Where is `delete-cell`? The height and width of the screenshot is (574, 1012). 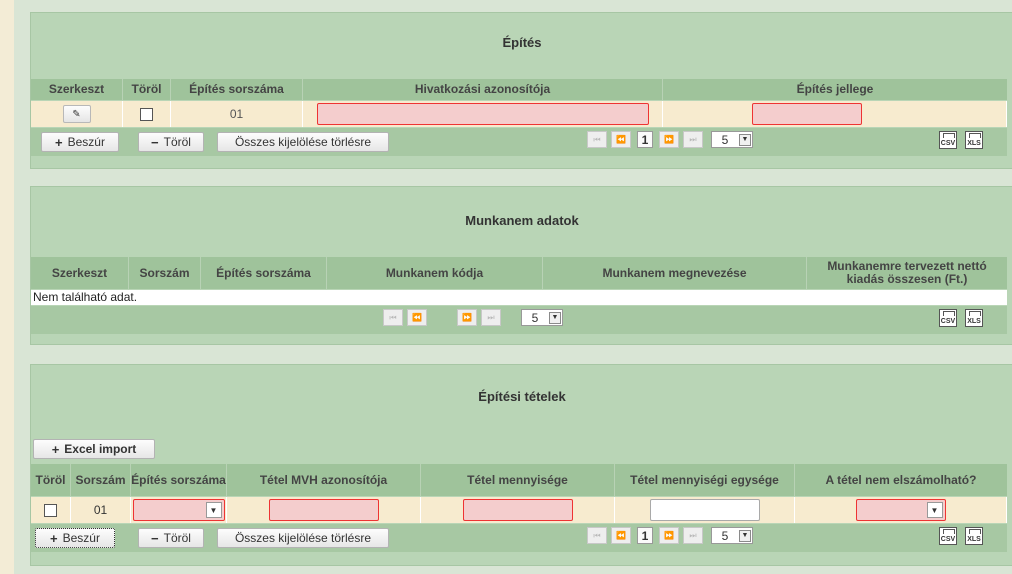
delete-cell is located at coordinates (51, 510).